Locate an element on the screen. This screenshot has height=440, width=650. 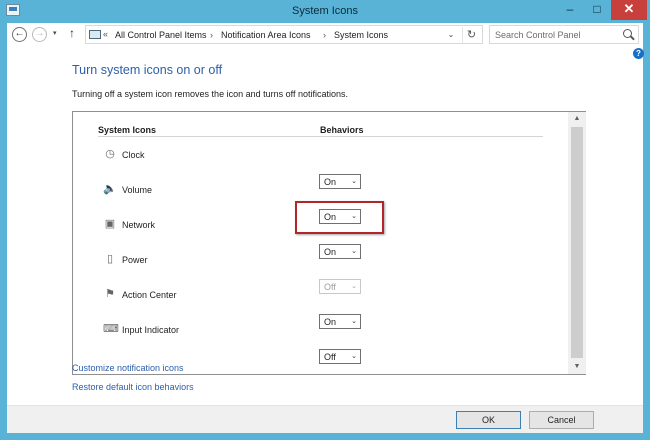
vertical-scrollbar: ▲ ▼ is located at coordinates (577, 243).